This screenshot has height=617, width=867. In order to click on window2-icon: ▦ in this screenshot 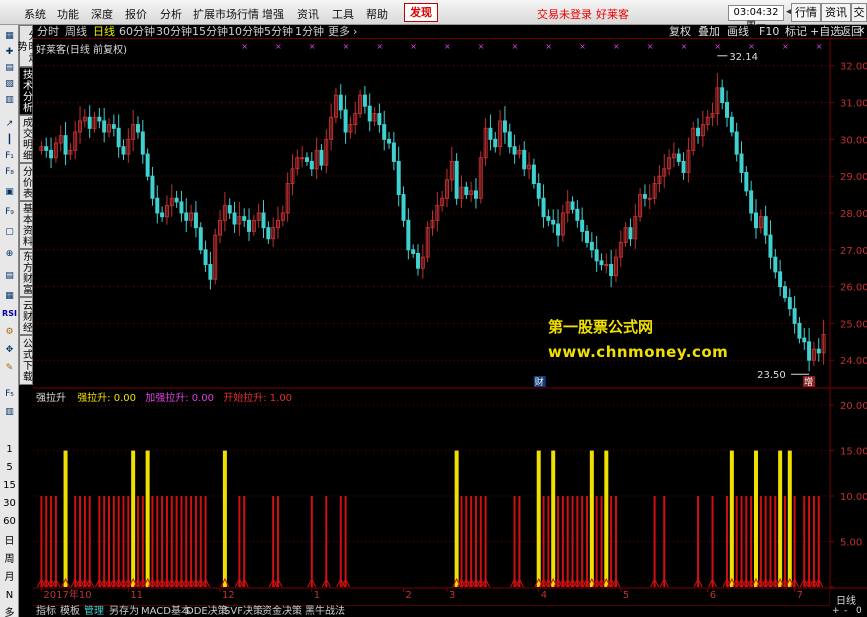, I will do `click(9, 296)`.